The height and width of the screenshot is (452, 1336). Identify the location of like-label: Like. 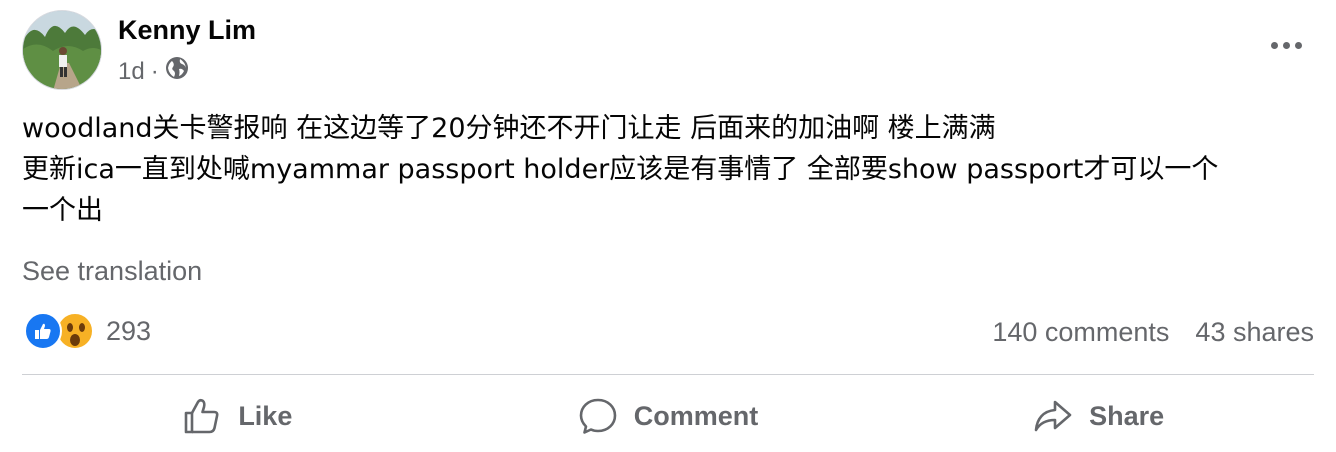
(265, 415).